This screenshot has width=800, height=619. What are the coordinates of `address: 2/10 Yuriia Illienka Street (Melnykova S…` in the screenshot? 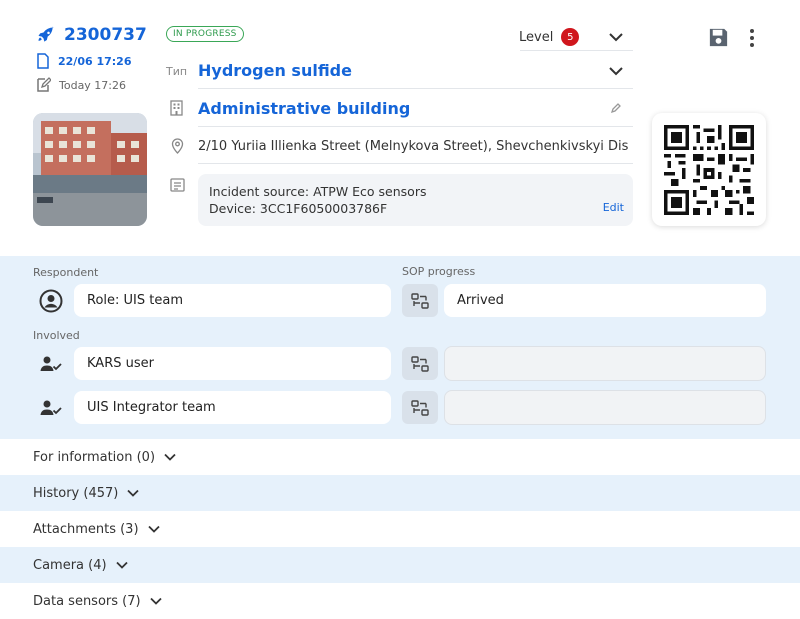 It's located at (413, 146).